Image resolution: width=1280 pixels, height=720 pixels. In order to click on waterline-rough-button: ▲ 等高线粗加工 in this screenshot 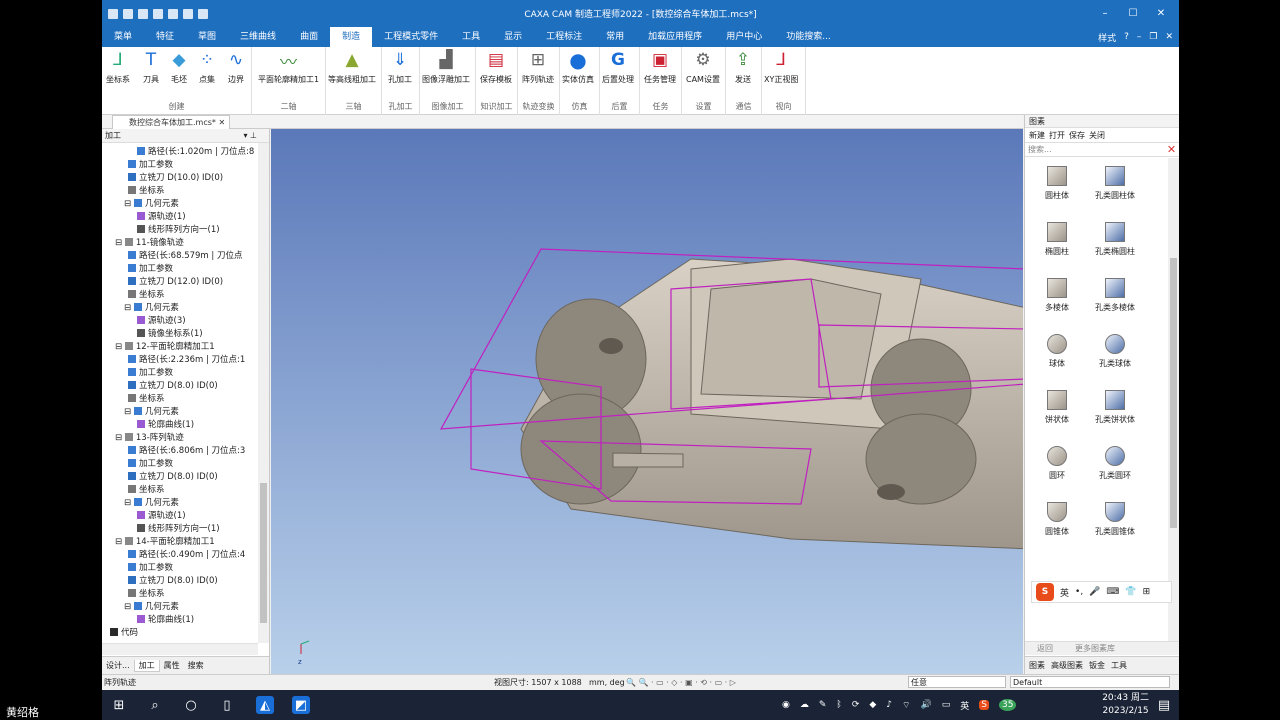, I will do `click(352, 67)`.